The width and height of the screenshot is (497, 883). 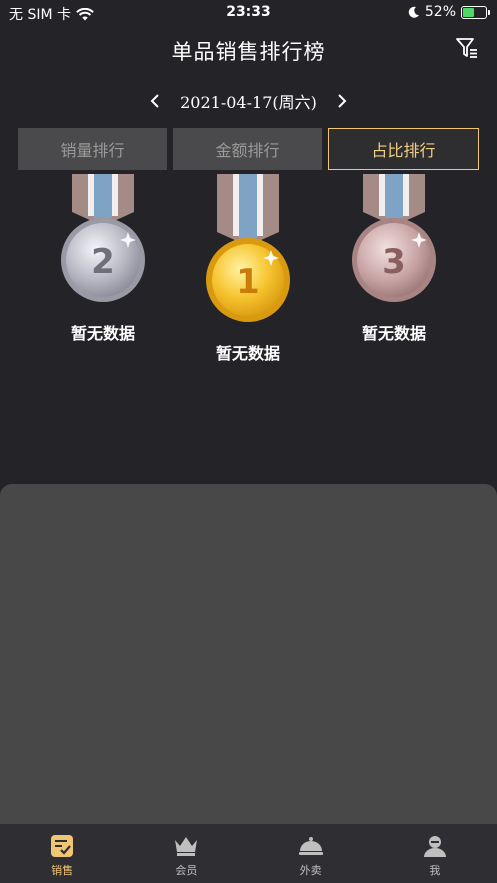 What do you see at coordinates (102, 333) in the screenshot?
I see `medal-second-label: 暂无数据` at bounding box center [102, 333].